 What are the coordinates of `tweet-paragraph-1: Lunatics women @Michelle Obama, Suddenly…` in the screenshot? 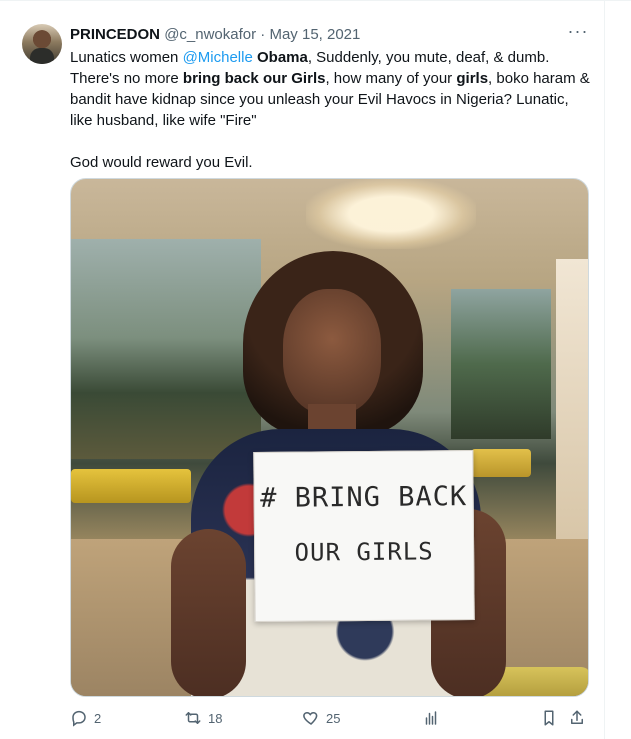 It's located at (330, 89).